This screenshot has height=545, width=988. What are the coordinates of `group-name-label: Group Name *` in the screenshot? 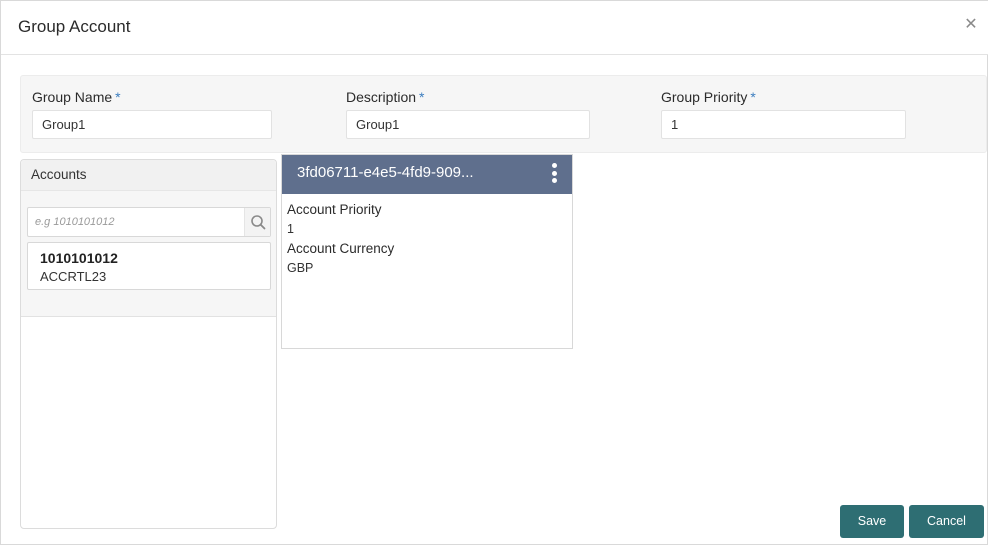 It's located at (76, 97).